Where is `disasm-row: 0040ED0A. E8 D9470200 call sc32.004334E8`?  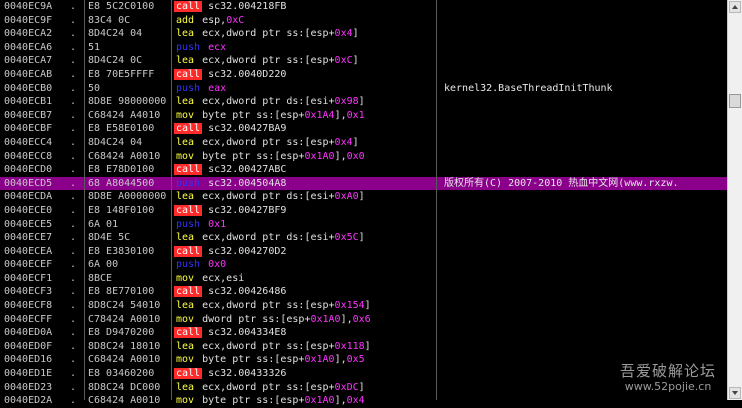
disasm-row: 0040ED0A. E8 D9470200 call sc32.004334E8 is located at coordinates (364, 333).